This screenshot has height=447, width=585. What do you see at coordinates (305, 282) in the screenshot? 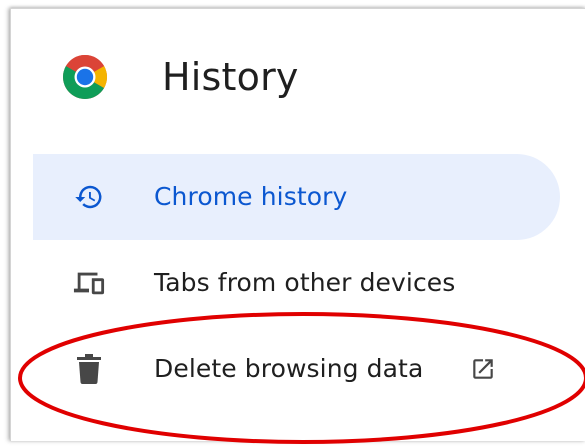
I see `sidebar-item-label: Tabs from other devices` at bounding box center [305, 282].